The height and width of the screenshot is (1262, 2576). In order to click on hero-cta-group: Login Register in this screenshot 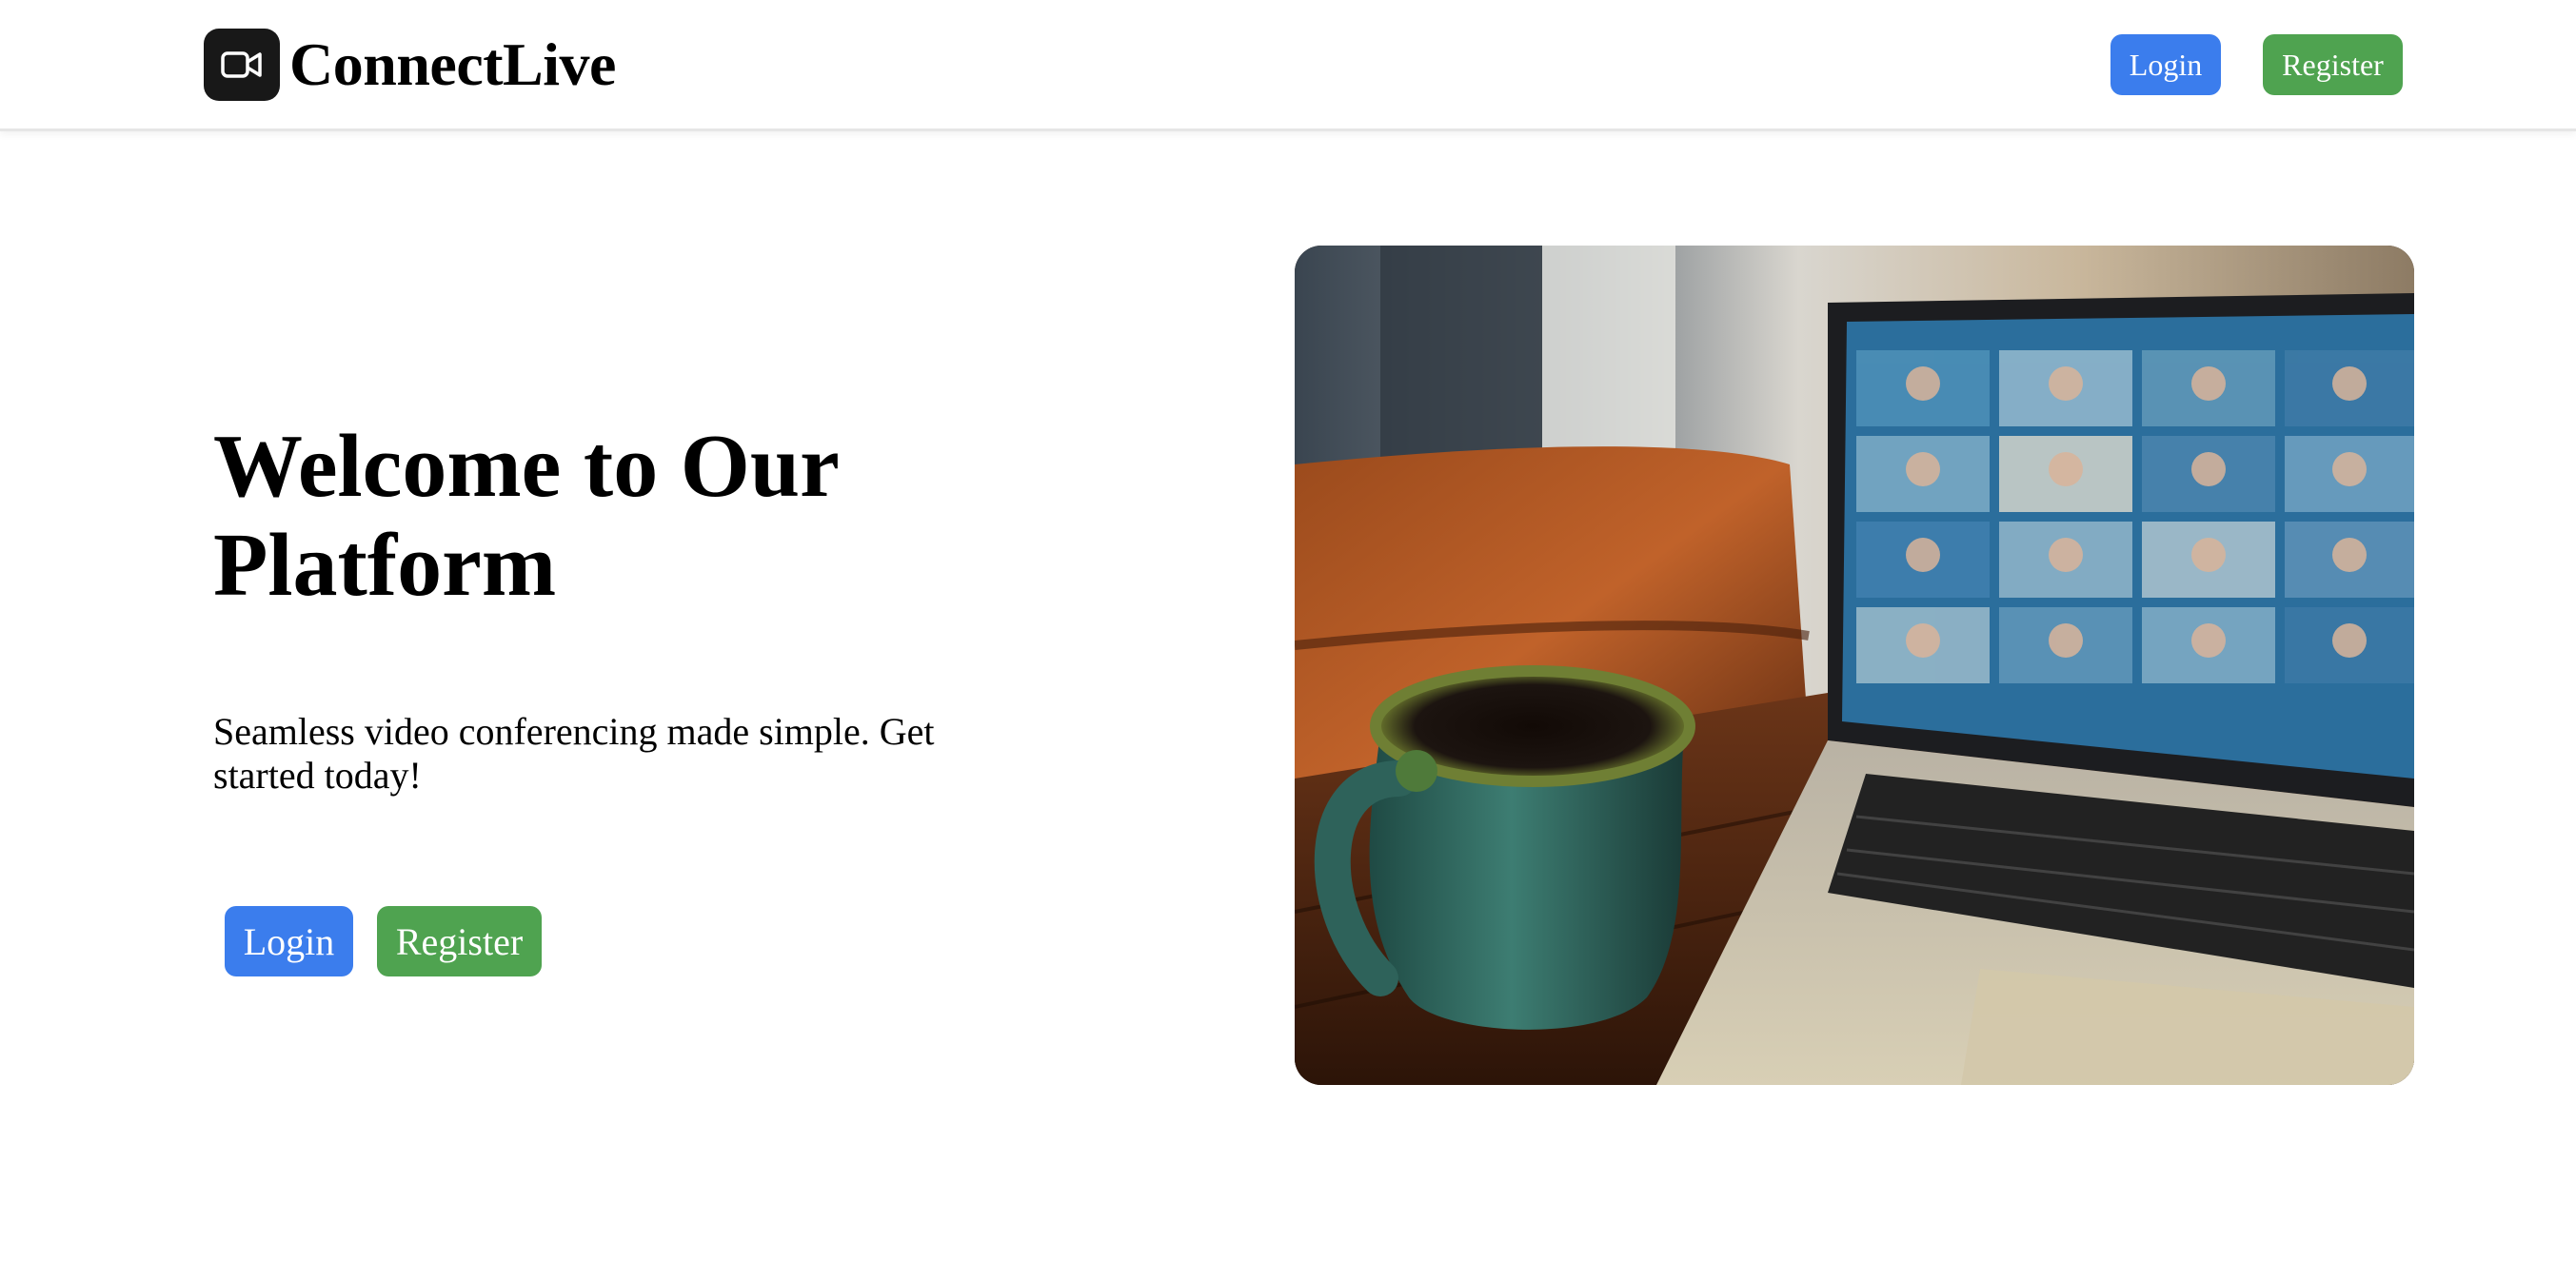, I will do `click(383, 941)`.